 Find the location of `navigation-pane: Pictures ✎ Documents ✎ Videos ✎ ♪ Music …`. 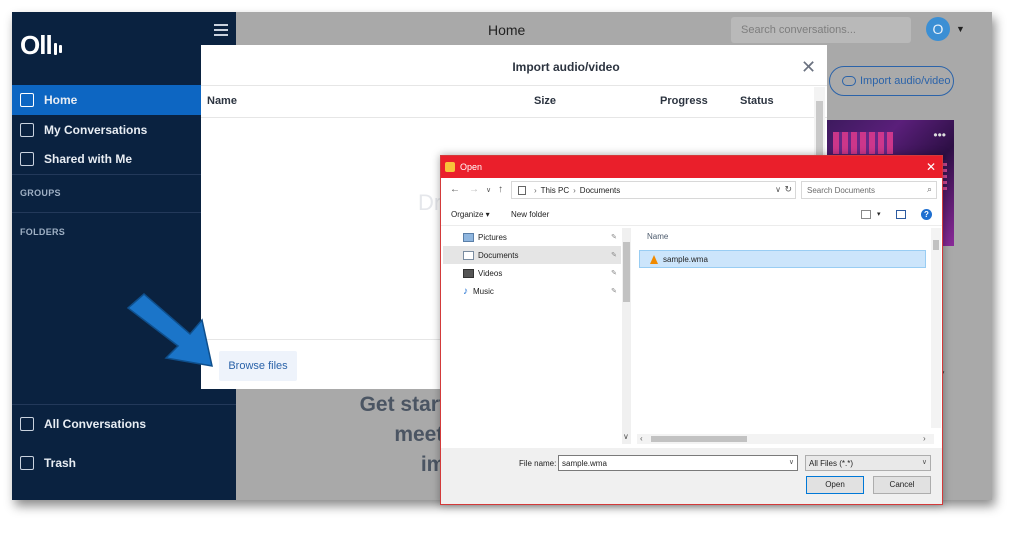

navigation-pane: Pictures ✎ Documents ✎ Videos ✎ ♪ Music … is located at coordinates (536, 336).